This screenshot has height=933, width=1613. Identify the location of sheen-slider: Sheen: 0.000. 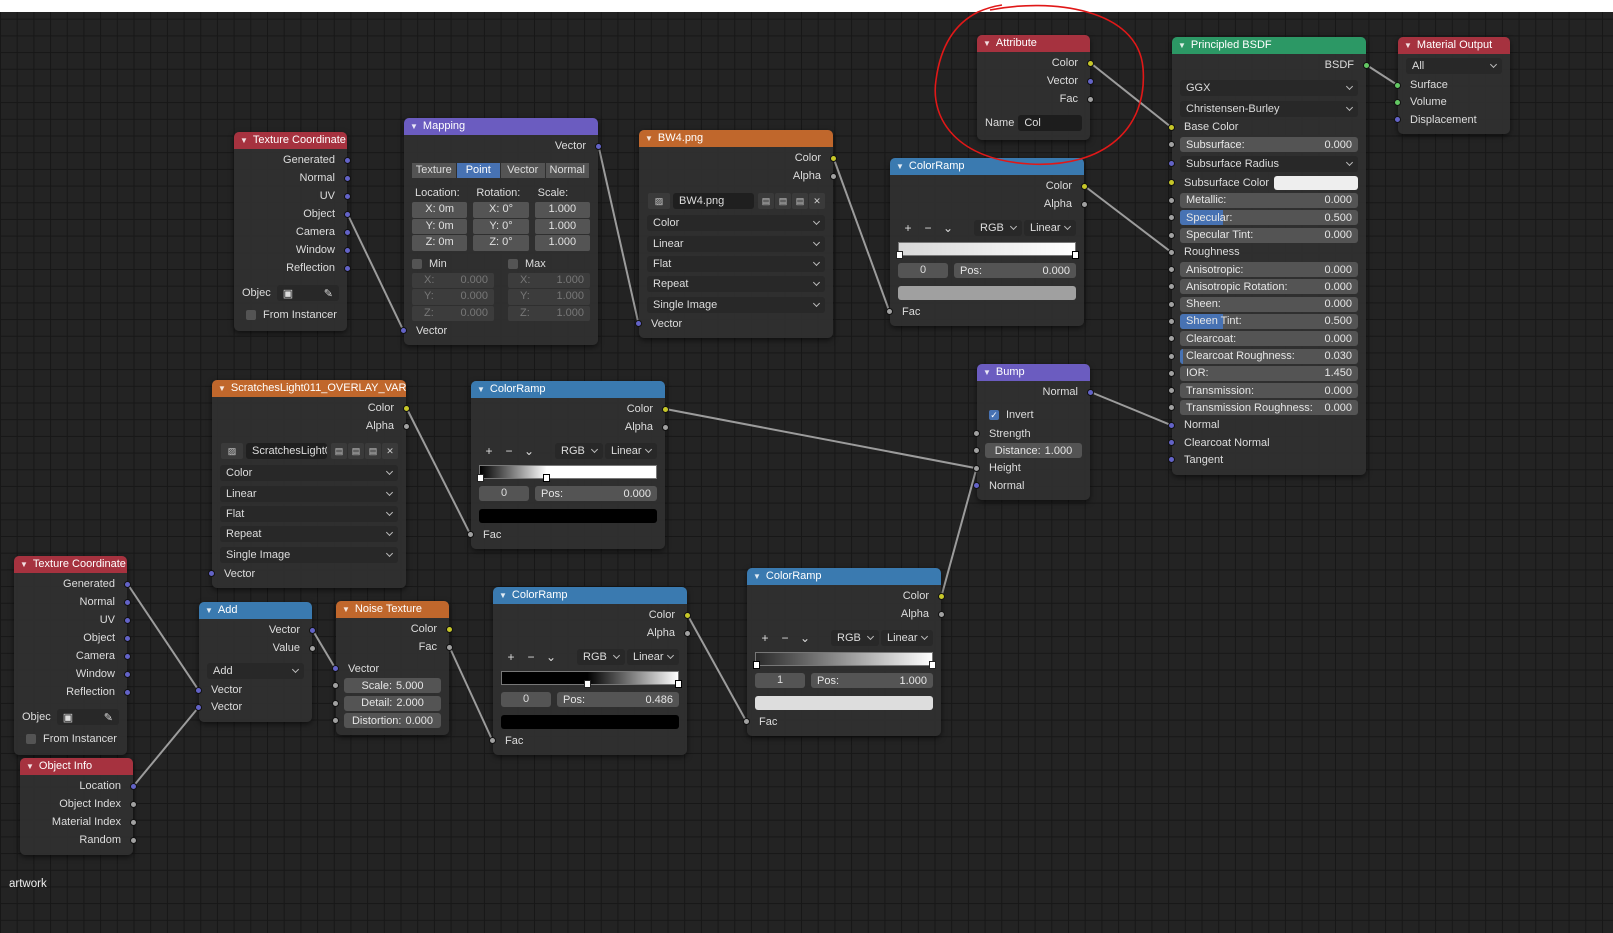
(1269, 304).